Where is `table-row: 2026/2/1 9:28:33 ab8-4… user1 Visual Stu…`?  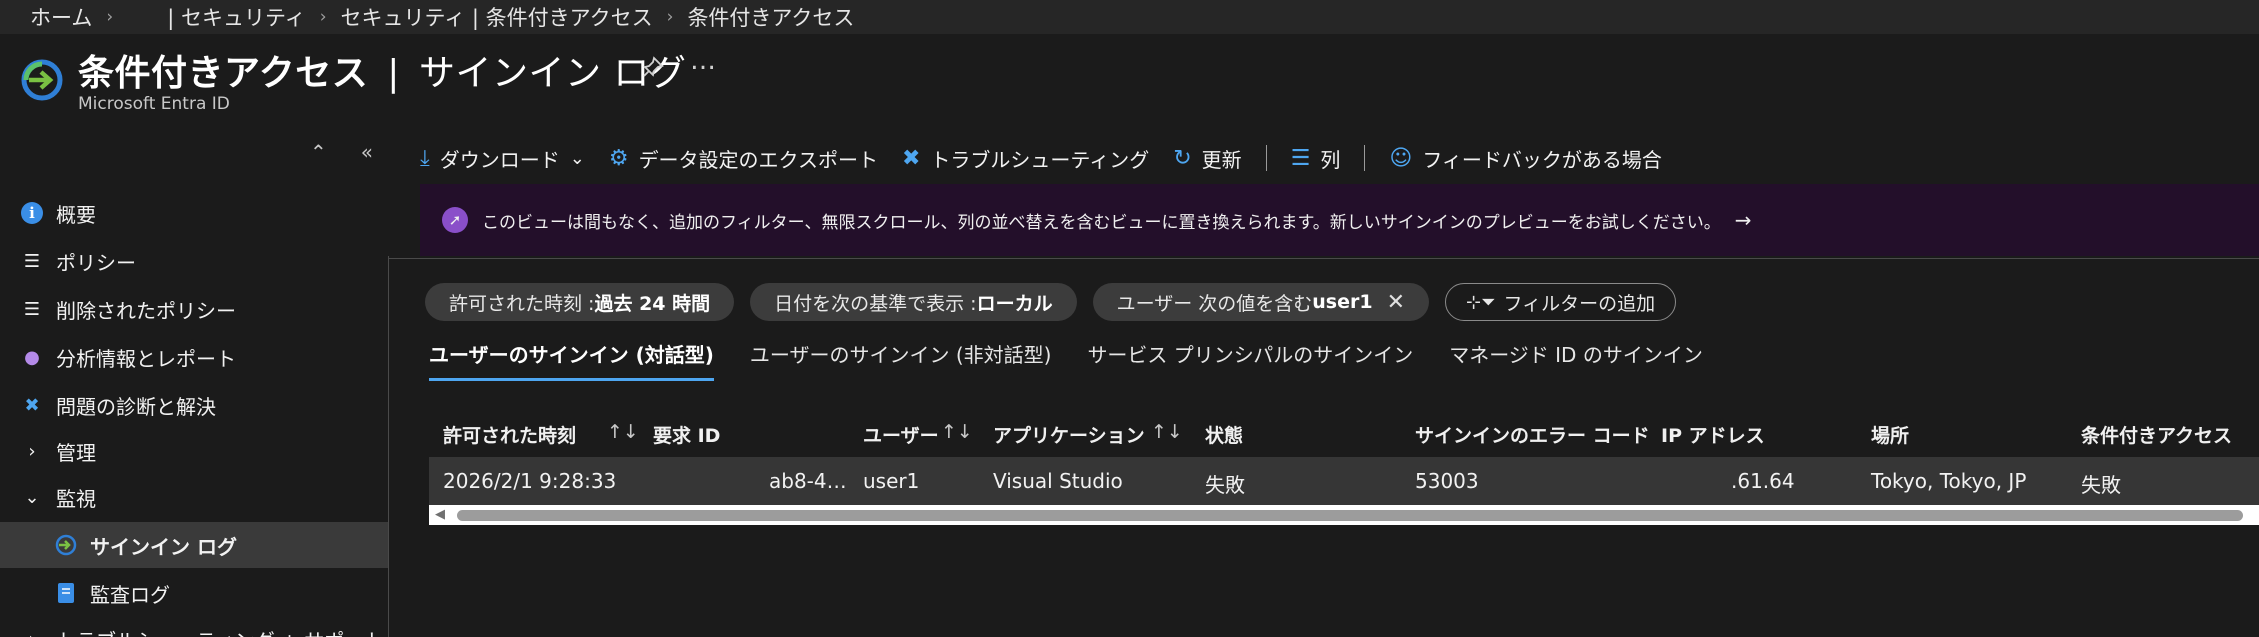
table-row: 2026/2/1 9:28:33 ab8-4… user1 Visual Stu… is located at coordinates (1344, 481).